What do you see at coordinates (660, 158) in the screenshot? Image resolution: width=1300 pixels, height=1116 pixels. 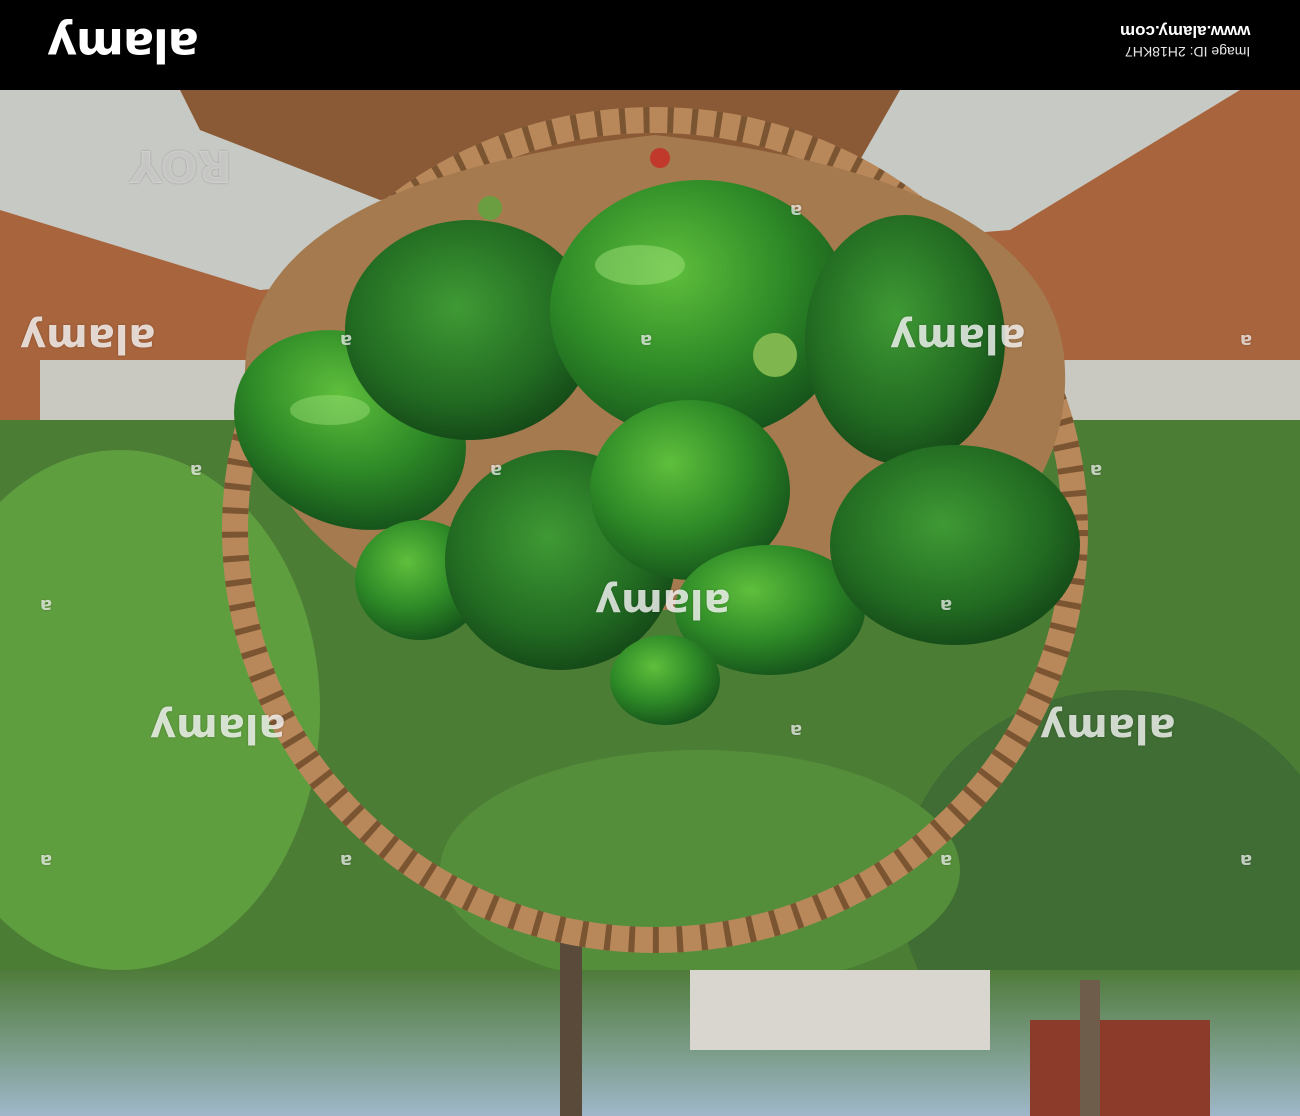 I see `basket-tag` at bounding box center [660, 158].